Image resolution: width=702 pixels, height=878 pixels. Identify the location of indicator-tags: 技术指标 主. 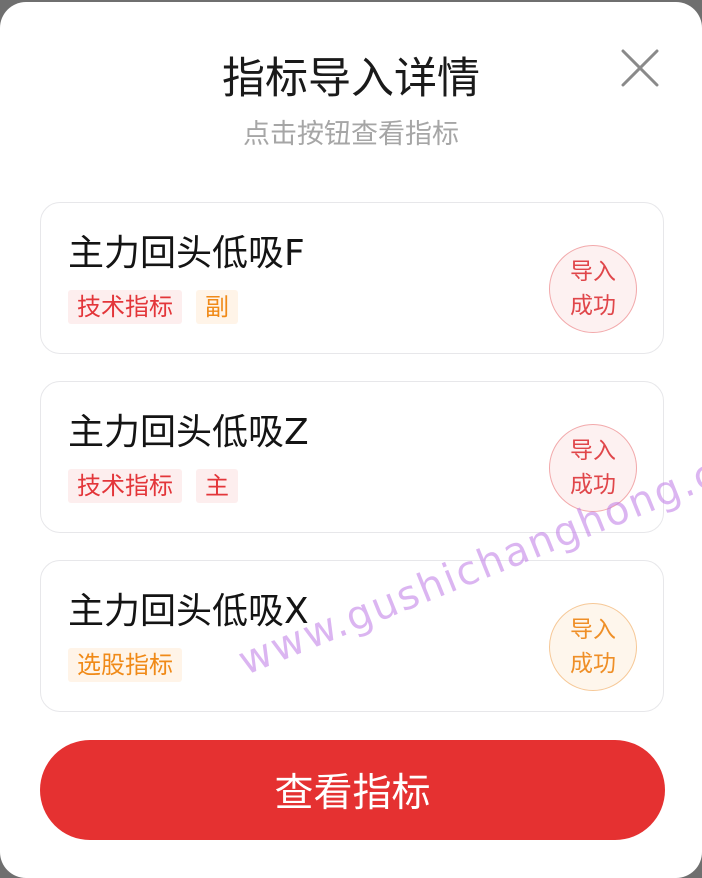
(153, 486).